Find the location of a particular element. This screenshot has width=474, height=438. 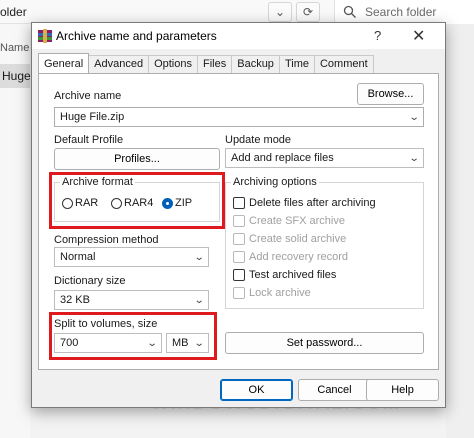

highlight-box-split is located at coordinates (133, 336).